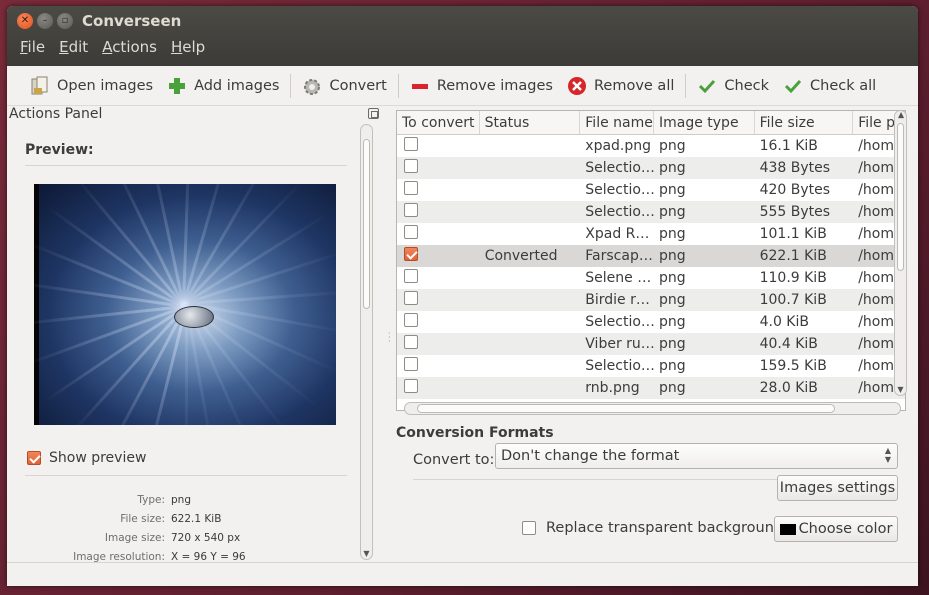 The width and height of the screenshot is (929, 595). Describe the element at coordinates (704, 122) in the screenshot. I see `column-header-image-type: Image type` at that location.